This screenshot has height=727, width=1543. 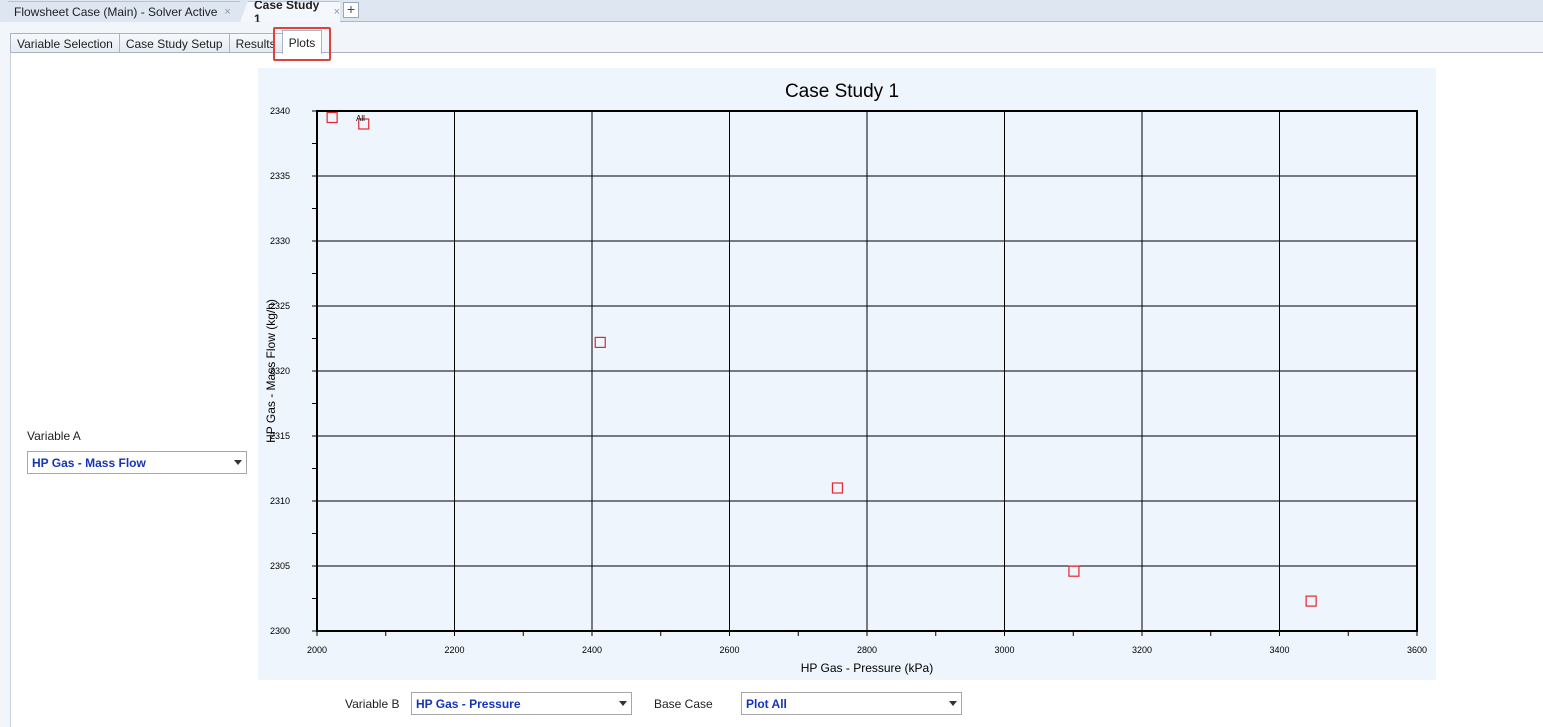 I want to click on x-tick-label: 3200, so click(x=1142, y=650).